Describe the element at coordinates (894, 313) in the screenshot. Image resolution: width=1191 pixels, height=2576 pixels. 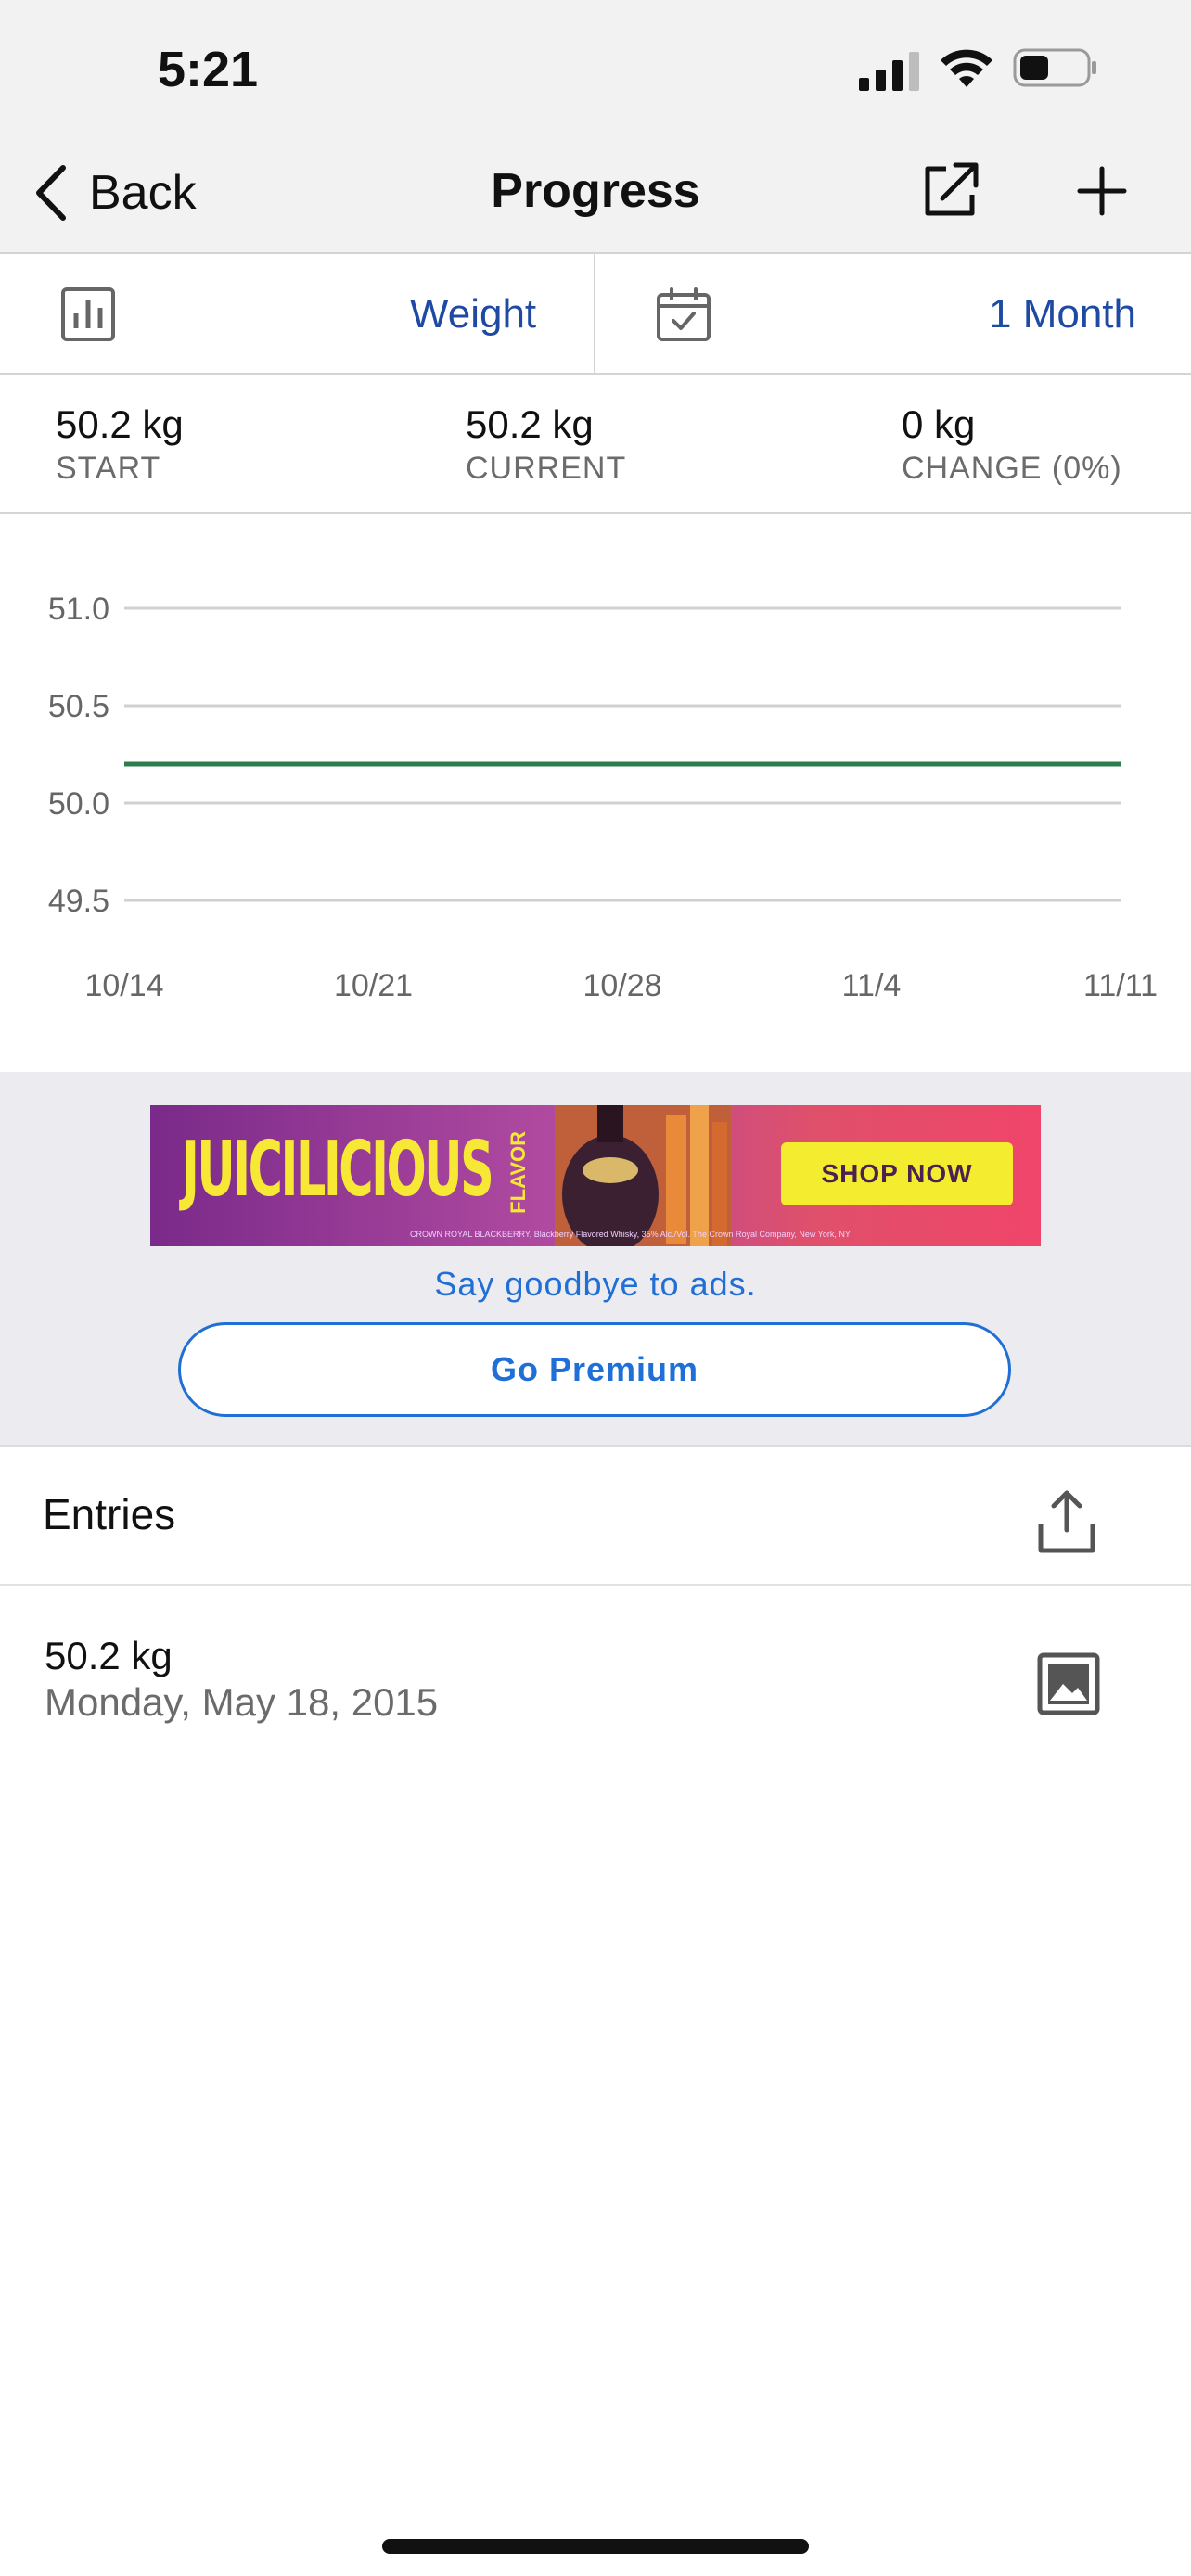
I see `range-selector: 1 Month` at that location.